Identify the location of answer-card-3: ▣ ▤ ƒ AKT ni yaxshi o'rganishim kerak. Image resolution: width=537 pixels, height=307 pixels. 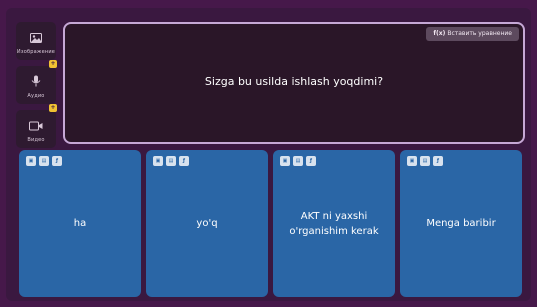
(334, 223).